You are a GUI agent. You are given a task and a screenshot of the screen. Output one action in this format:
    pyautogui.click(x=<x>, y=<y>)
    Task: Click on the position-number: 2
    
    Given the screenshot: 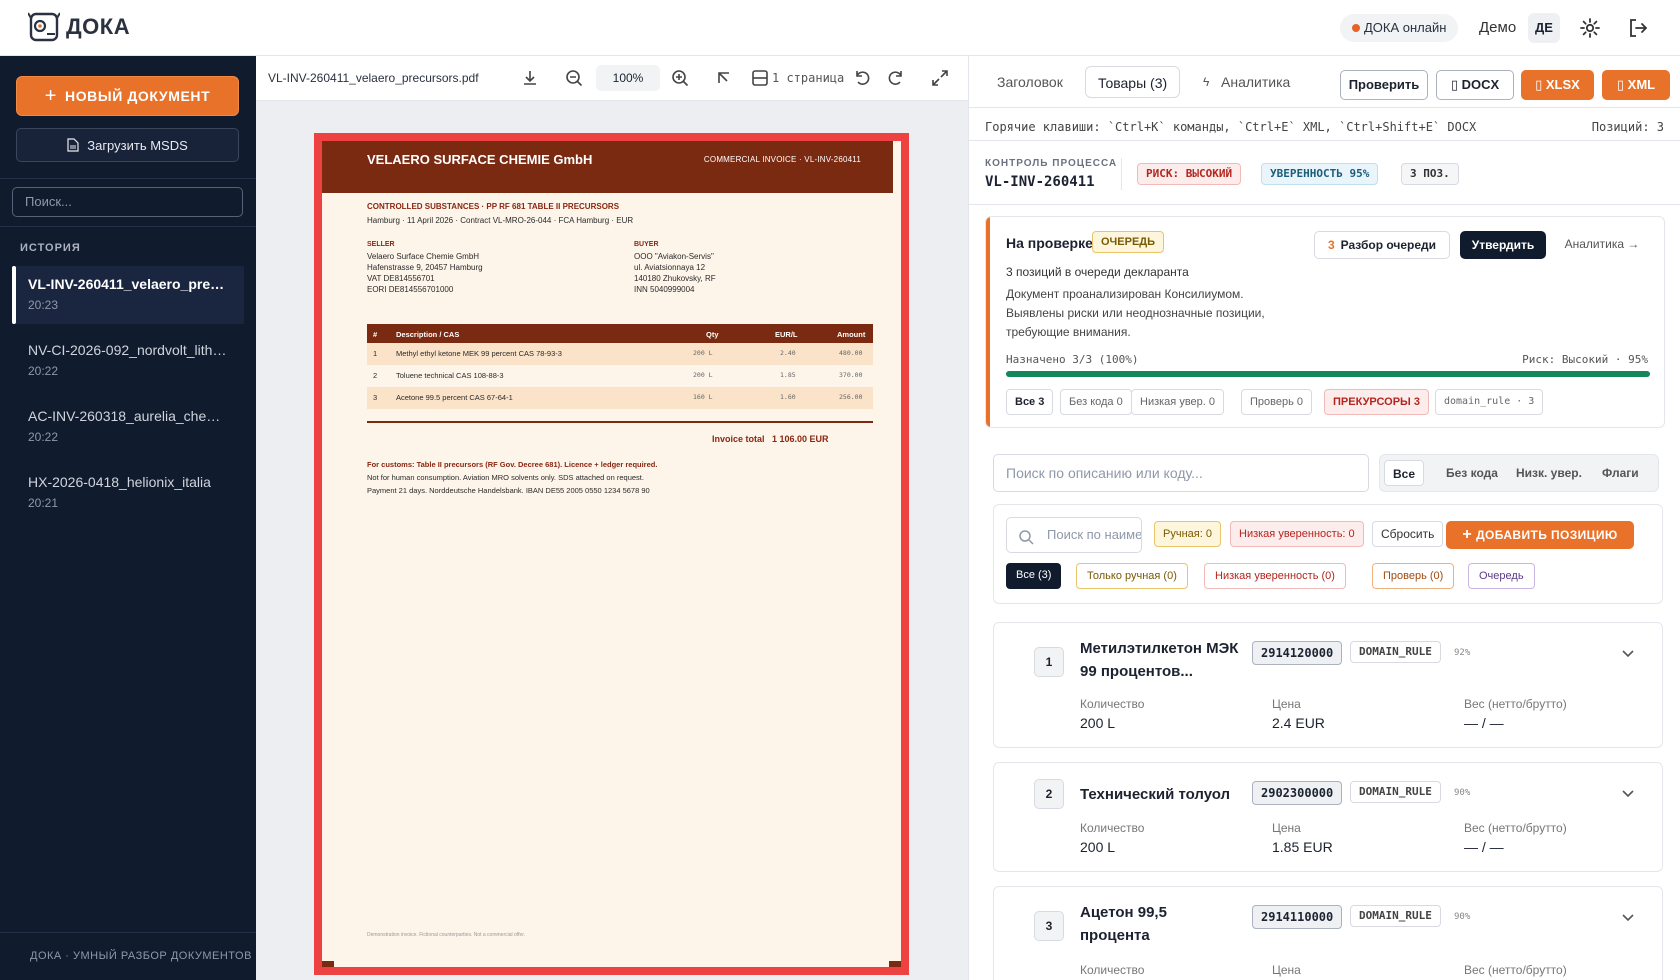 What is the action you would take?
    pyautogui.click(x=1049, y=794)
    